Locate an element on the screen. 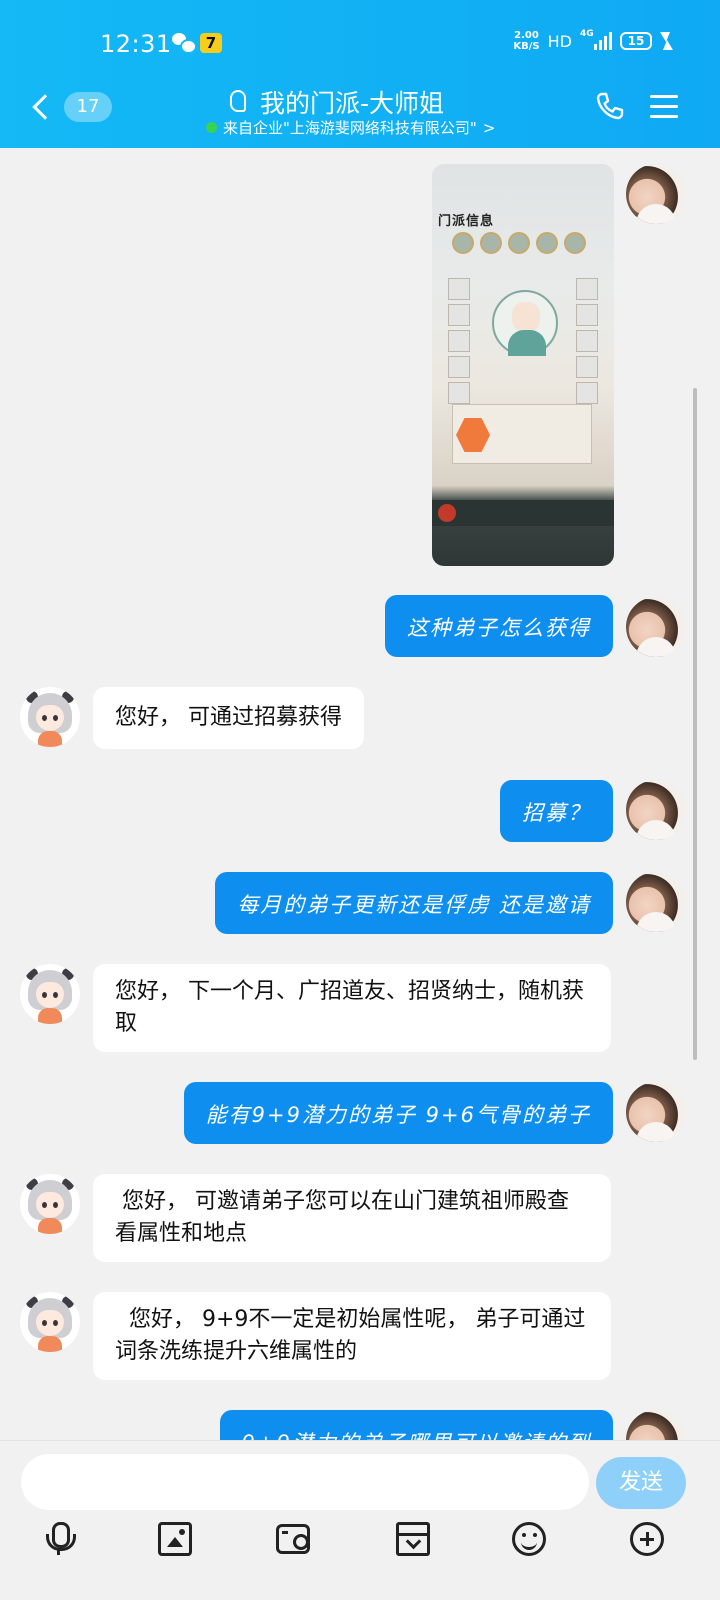 The image size is (720, 1600). back-icon is located at coordinates (45, 107).